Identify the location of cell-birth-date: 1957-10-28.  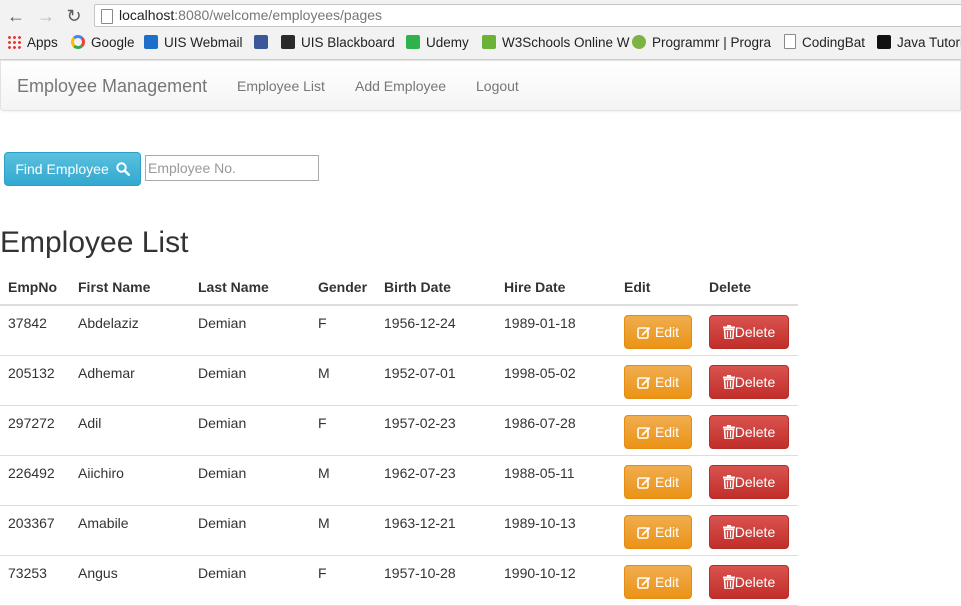
(436, 580).